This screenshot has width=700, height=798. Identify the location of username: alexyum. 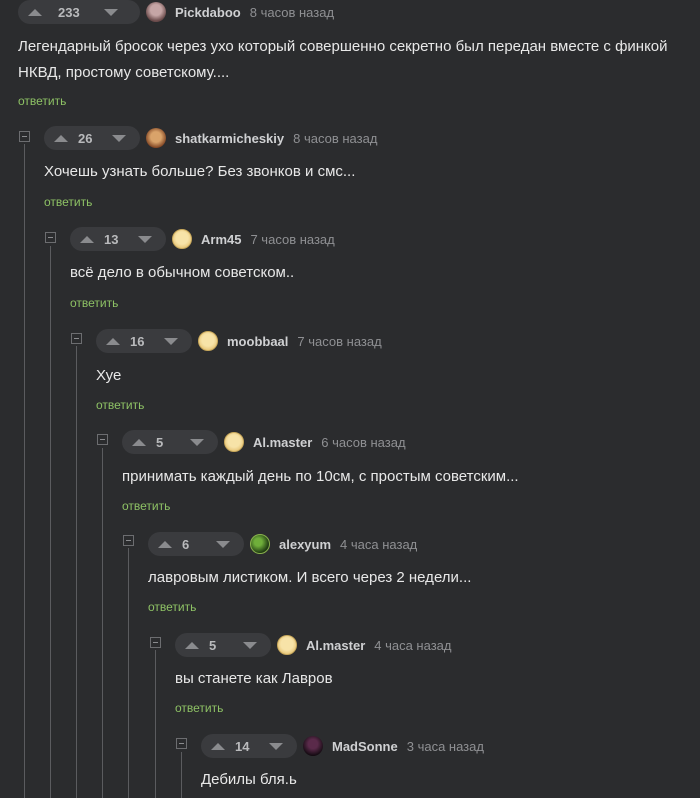
(305, 544).